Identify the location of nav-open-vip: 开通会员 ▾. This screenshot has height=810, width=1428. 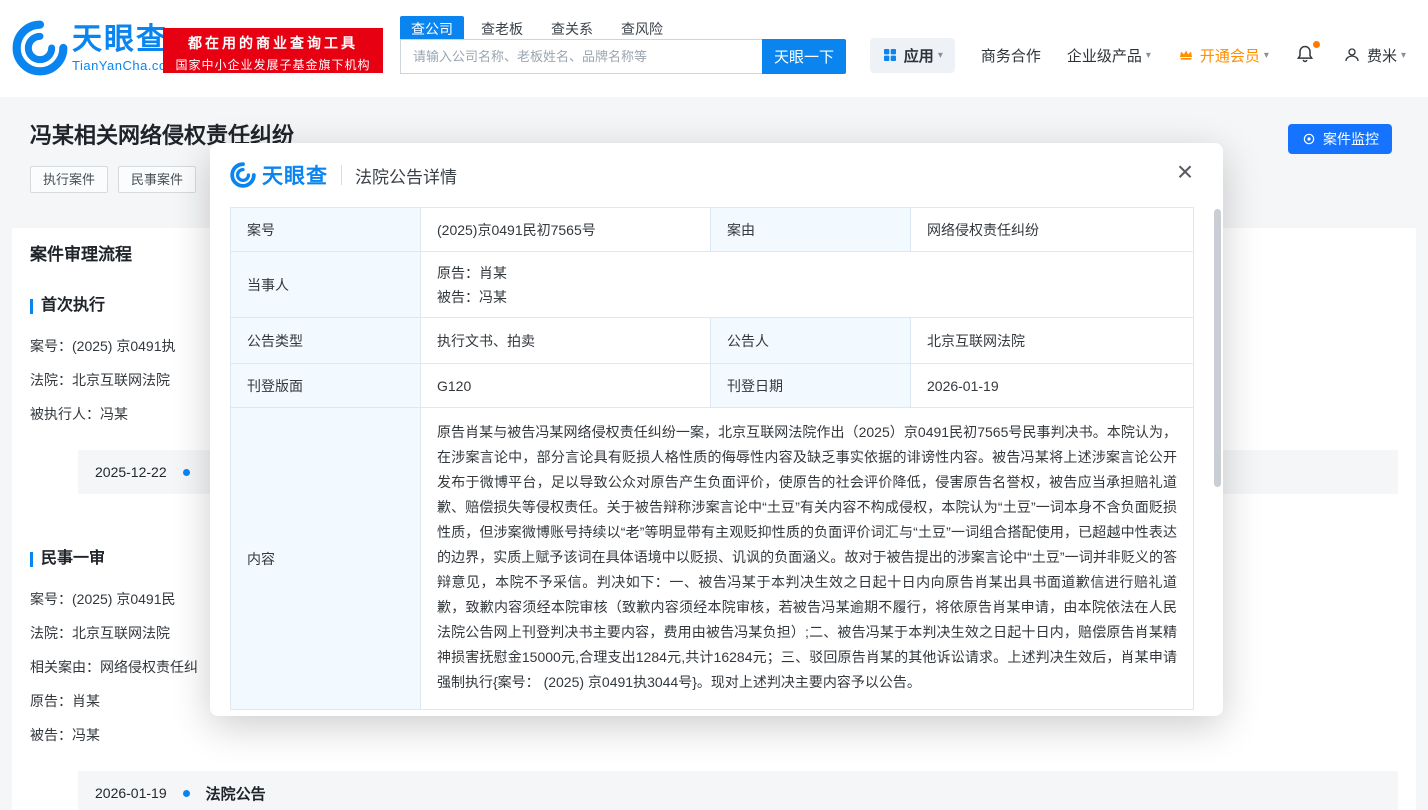
(1223, 55).